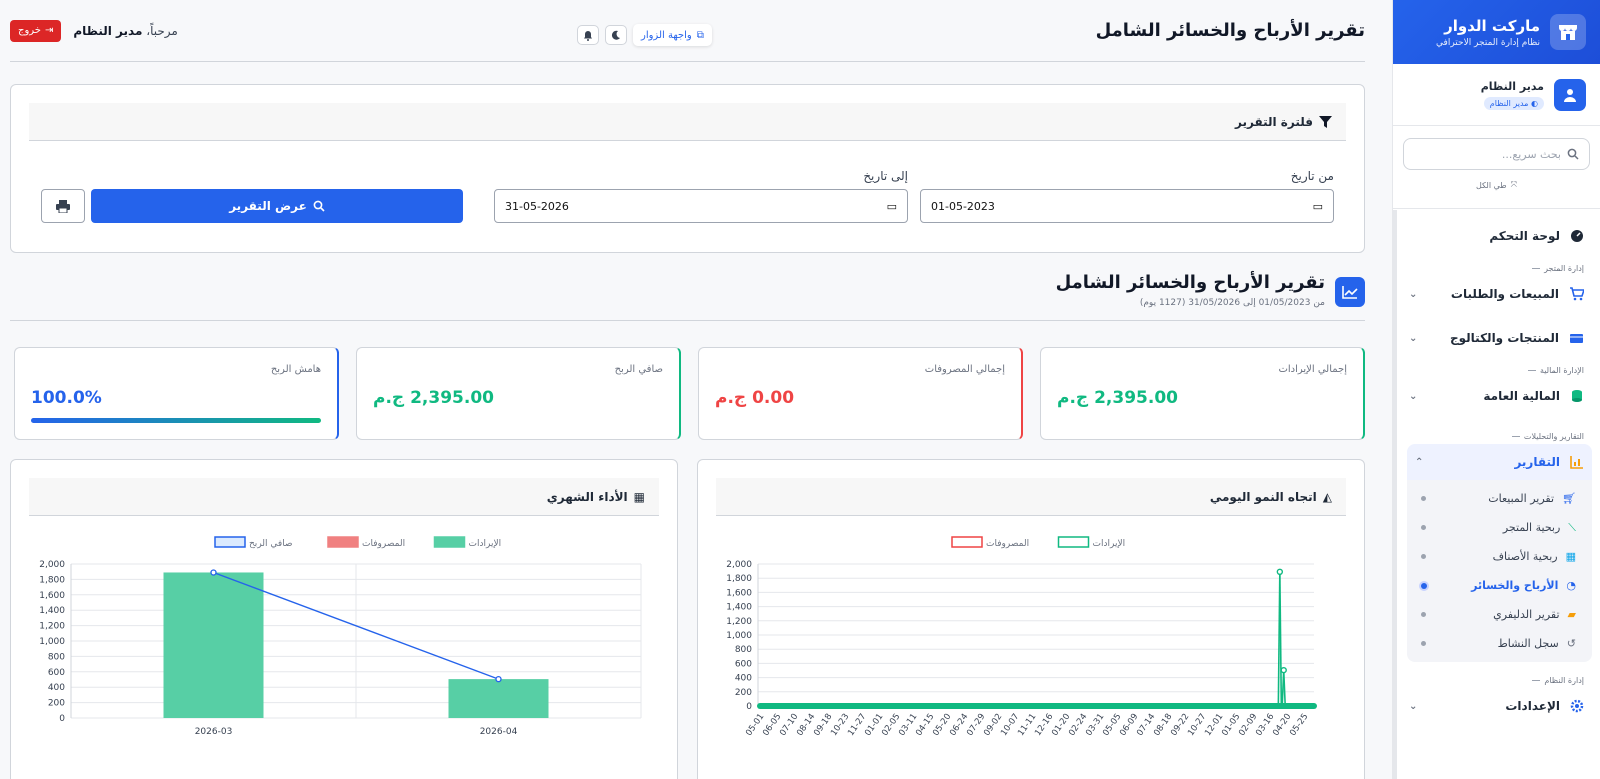 The height and width of the screenshot is (779, 1600). Describe the element at coordinates (1496, 95) in the screenshot. I see `user-panel: مدير النظام ◐ مدير النظام` at that location.